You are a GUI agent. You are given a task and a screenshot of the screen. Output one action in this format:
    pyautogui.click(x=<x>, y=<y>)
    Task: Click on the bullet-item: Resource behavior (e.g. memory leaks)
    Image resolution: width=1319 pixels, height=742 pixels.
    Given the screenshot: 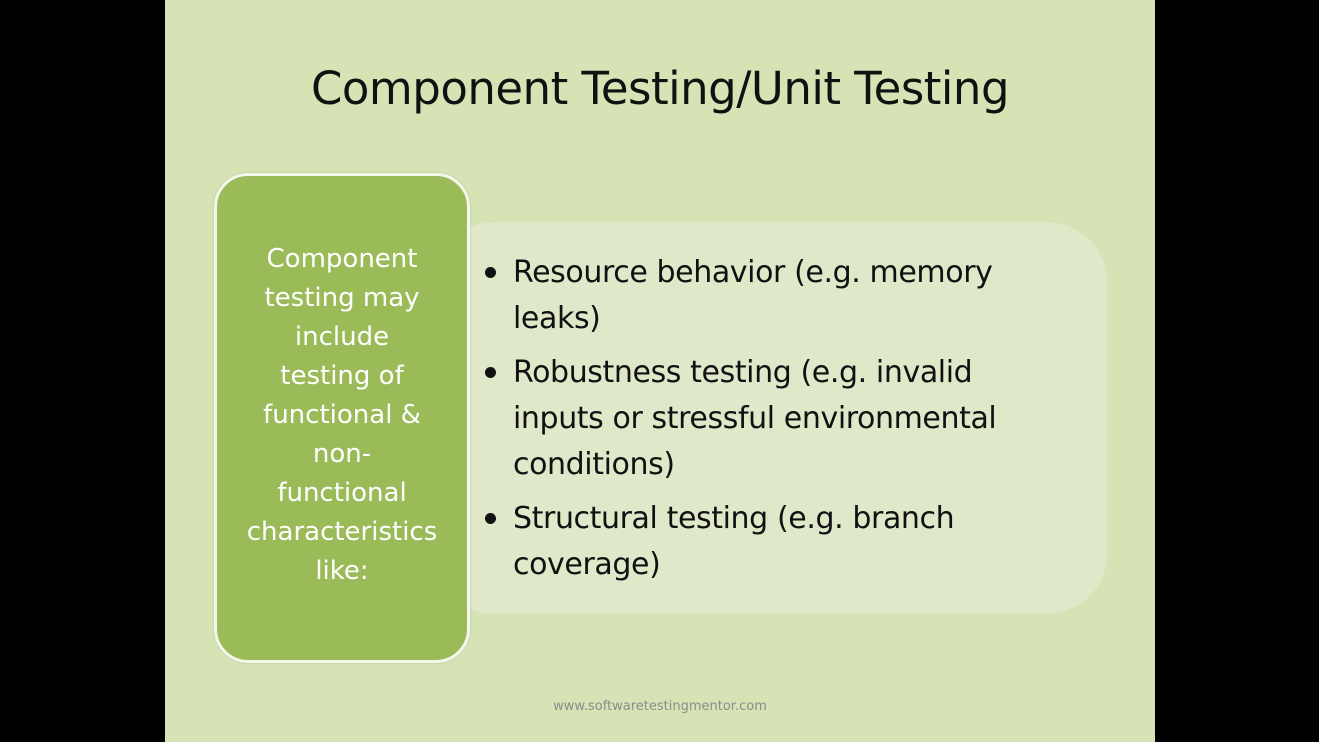 What is the action you would take?
    pyautogui.click(x=783, y=296)
    